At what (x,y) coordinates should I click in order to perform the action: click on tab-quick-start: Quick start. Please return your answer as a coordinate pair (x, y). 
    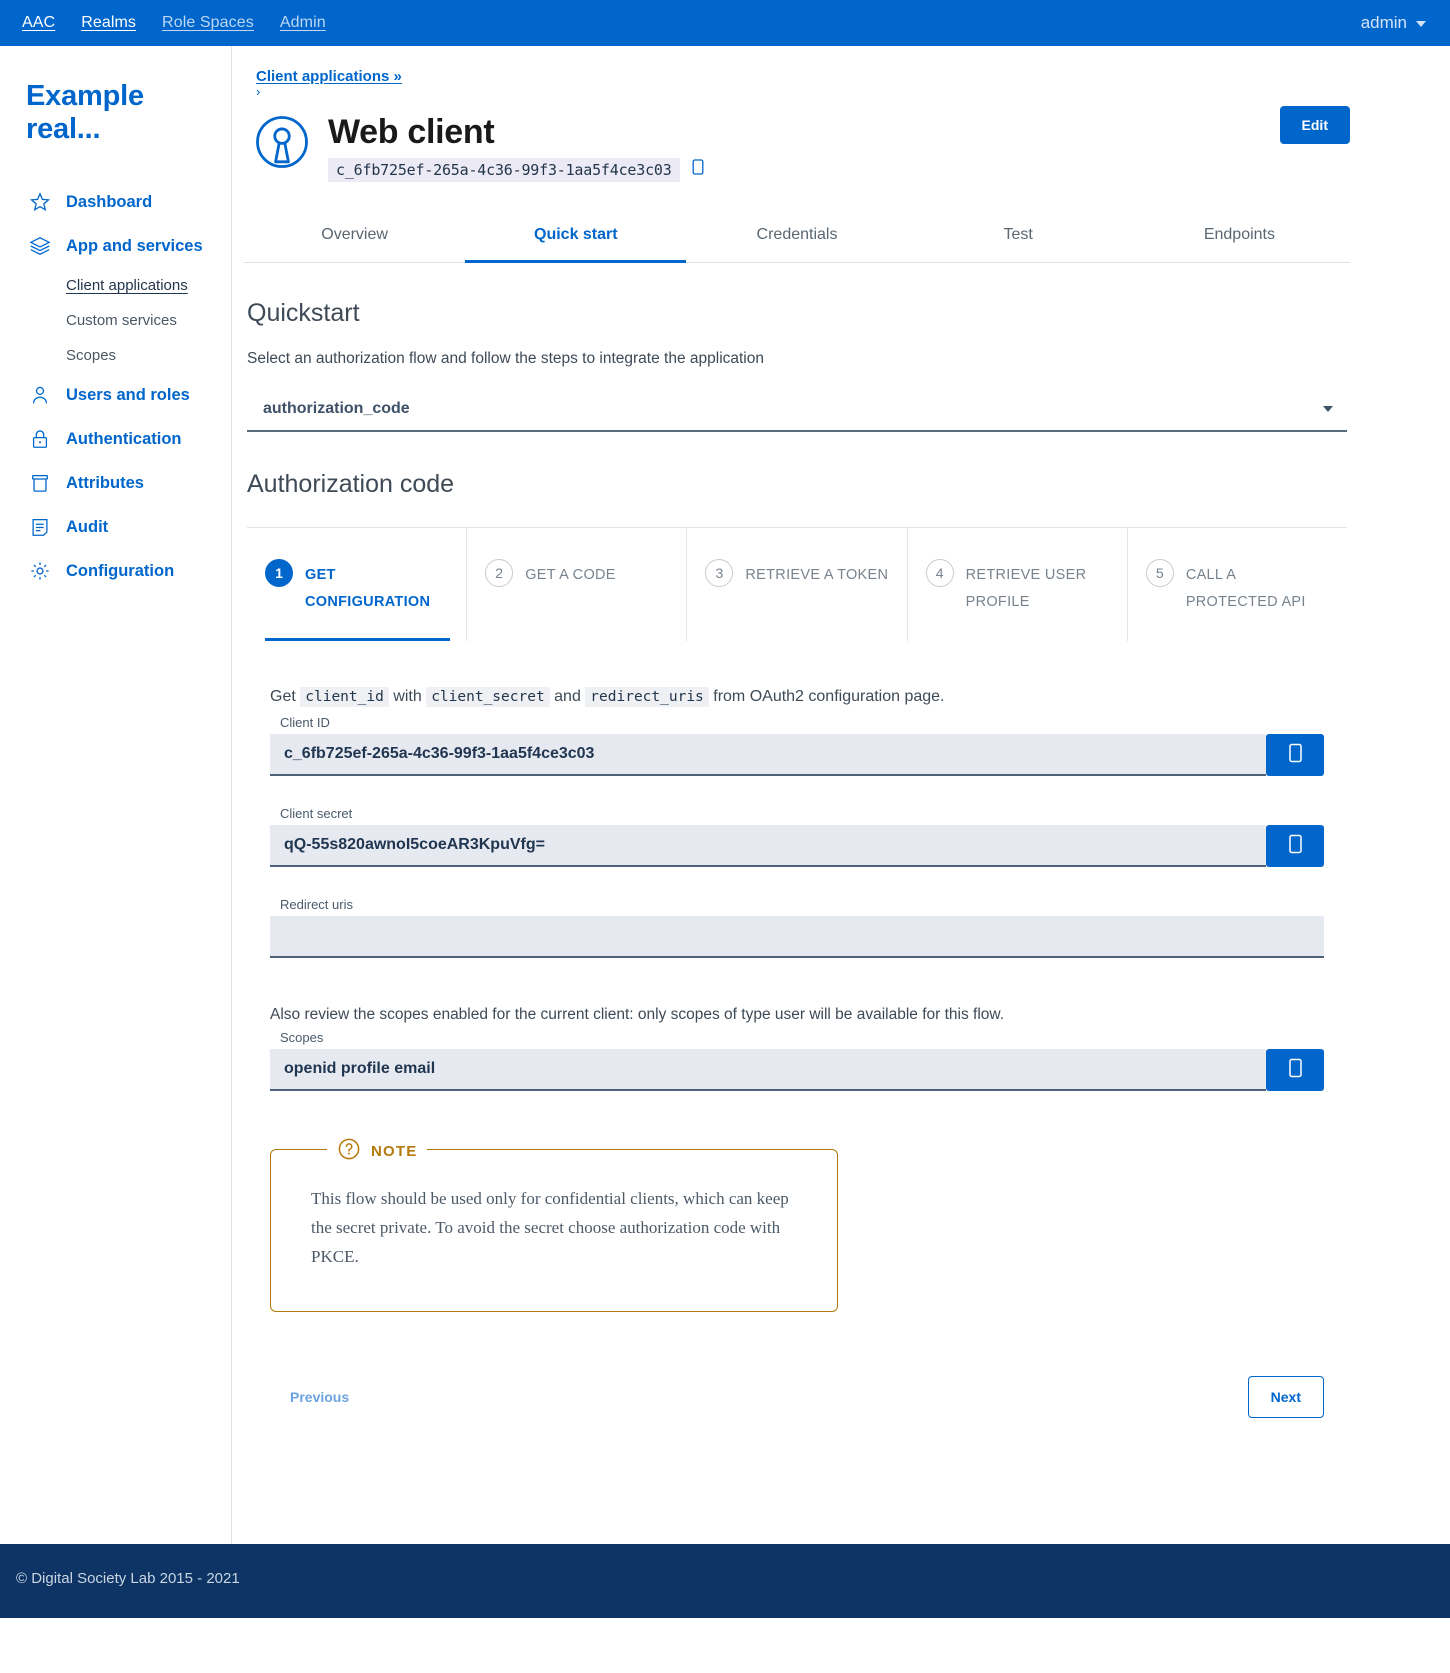
    Looking at the image, I should click on (576, 237).